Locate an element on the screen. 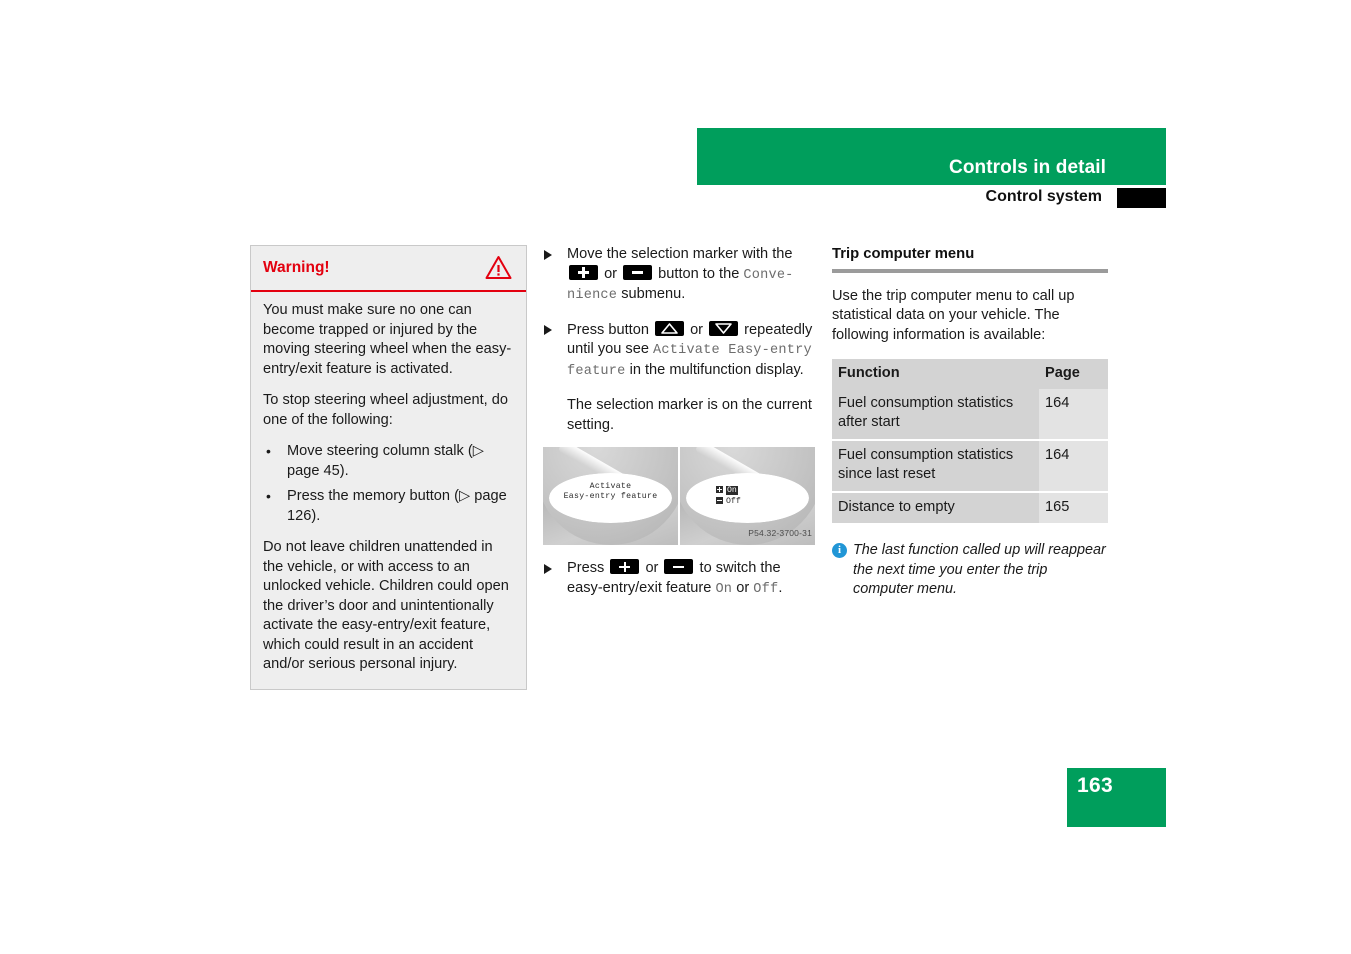 This screenshot has width=1351, height=954. page-number: 163 is located at coordinates (1095, 785).